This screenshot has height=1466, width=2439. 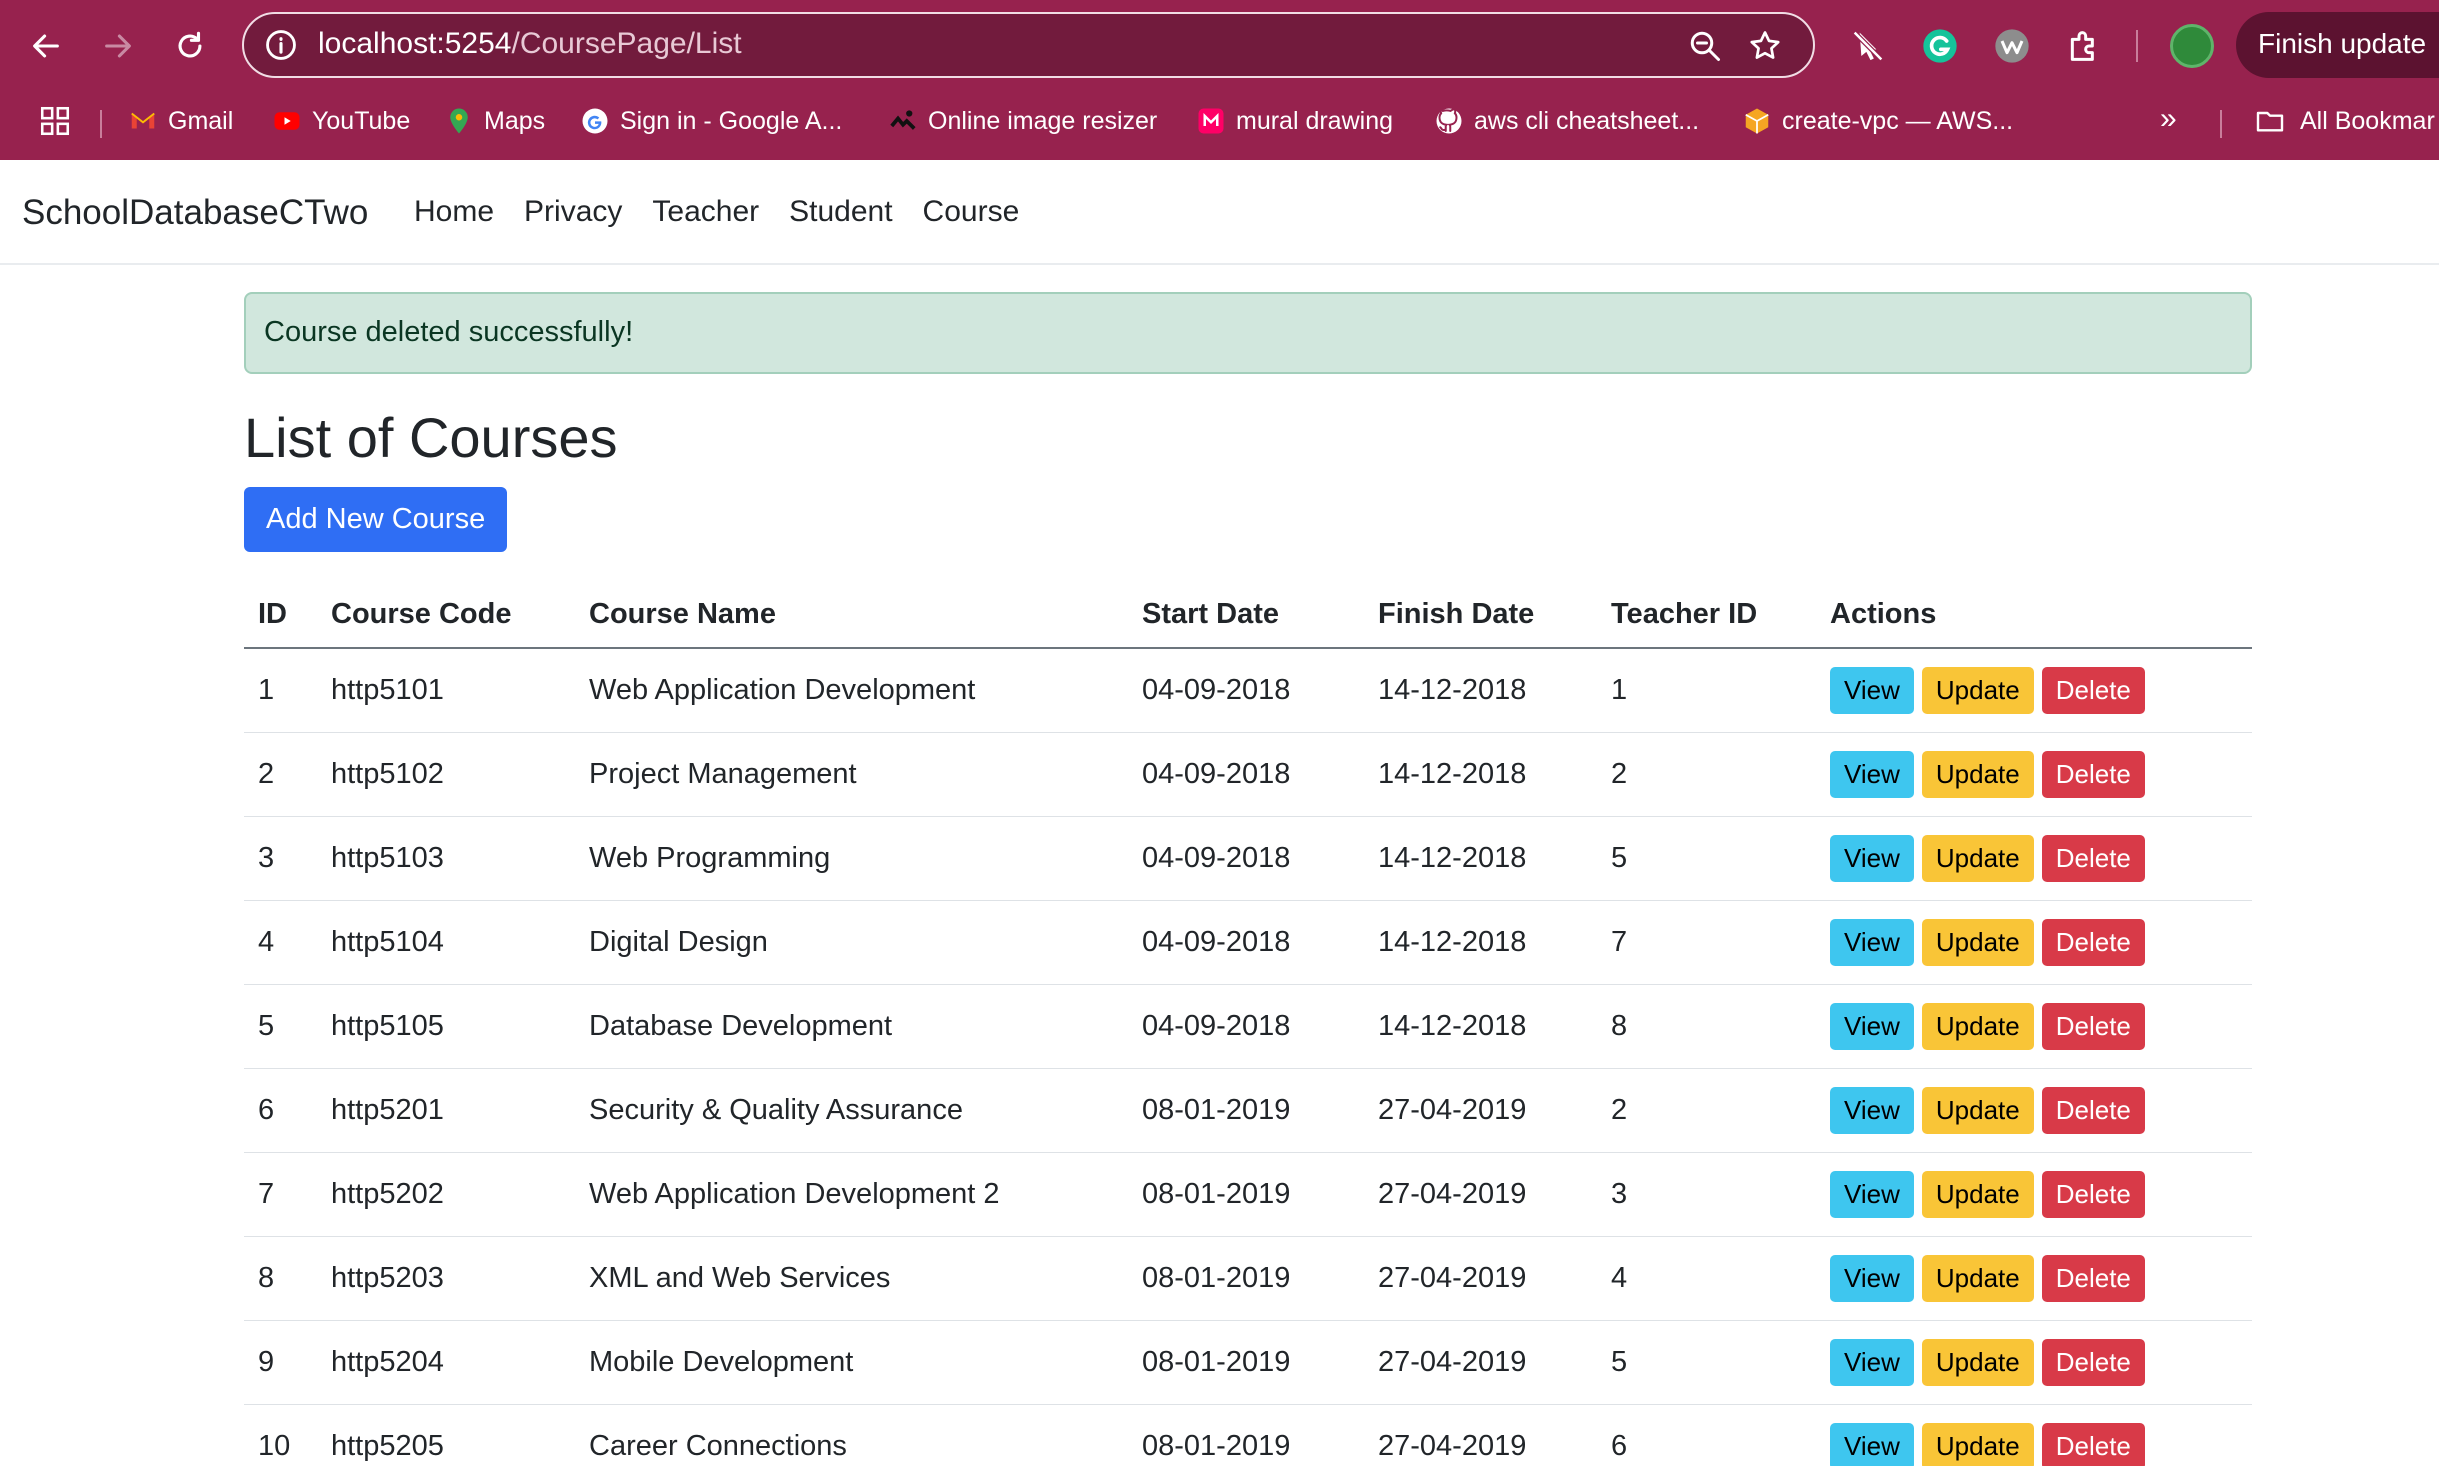 What do you see at coordinates (851, 1278) in the screenshot?
I see `cell-course-name: XML and Web Services` at bounding box center [851, 1278].